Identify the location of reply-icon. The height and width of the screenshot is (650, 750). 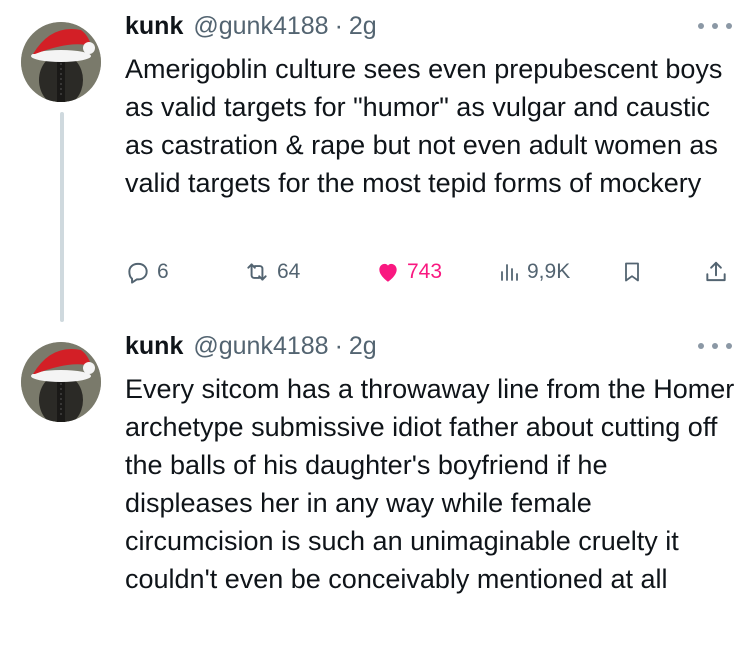
(138, 273).